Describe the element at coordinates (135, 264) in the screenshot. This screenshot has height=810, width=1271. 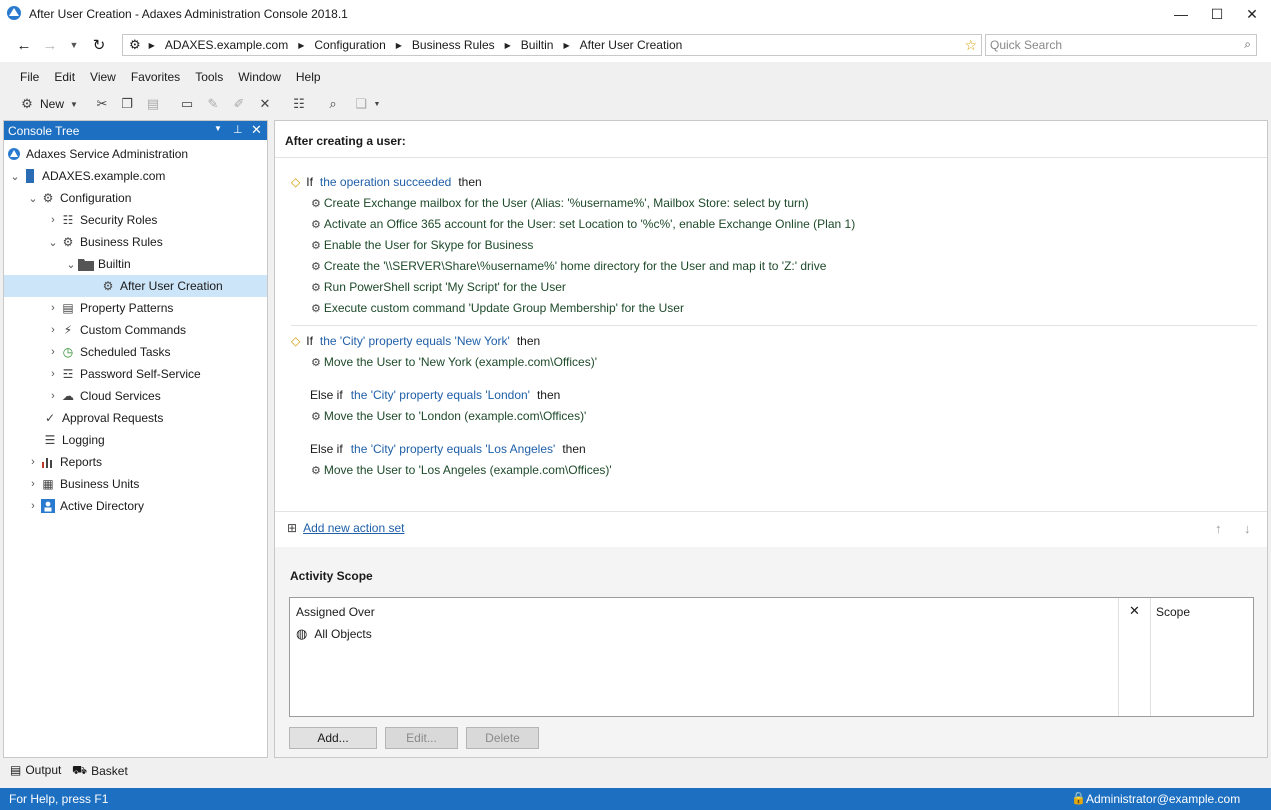
I see `tree-item-builtin: ⌄ Builtin` at that location.